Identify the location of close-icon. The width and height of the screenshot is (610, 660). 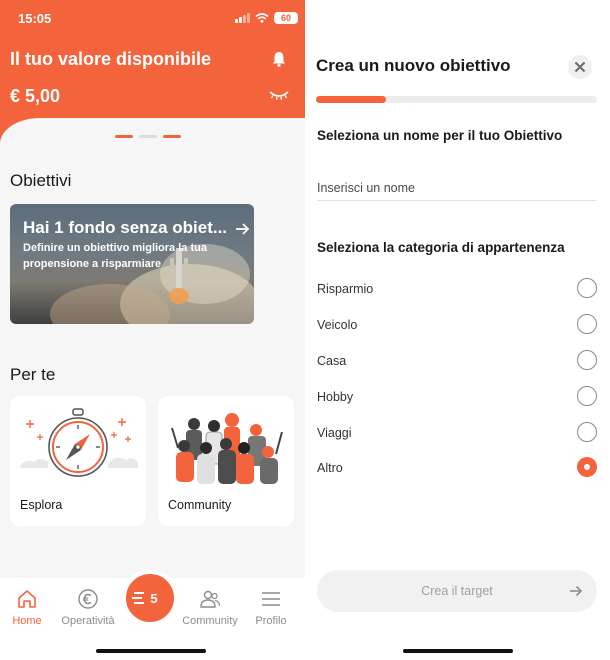
(580, 67).